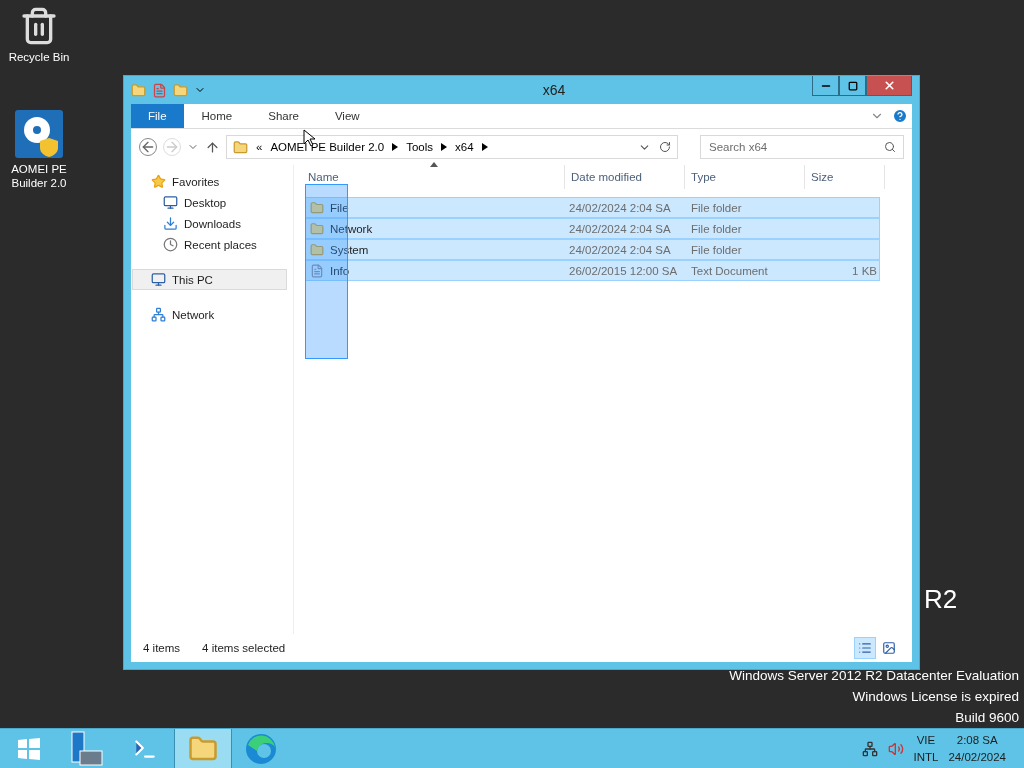 The height and width of the screenshot is (768, 1024). Describe the element at coordinates (452, 147) in the screenshot. I see `address-bar: « AOMEI PE Builder 2.0 Tools x64` at that location.